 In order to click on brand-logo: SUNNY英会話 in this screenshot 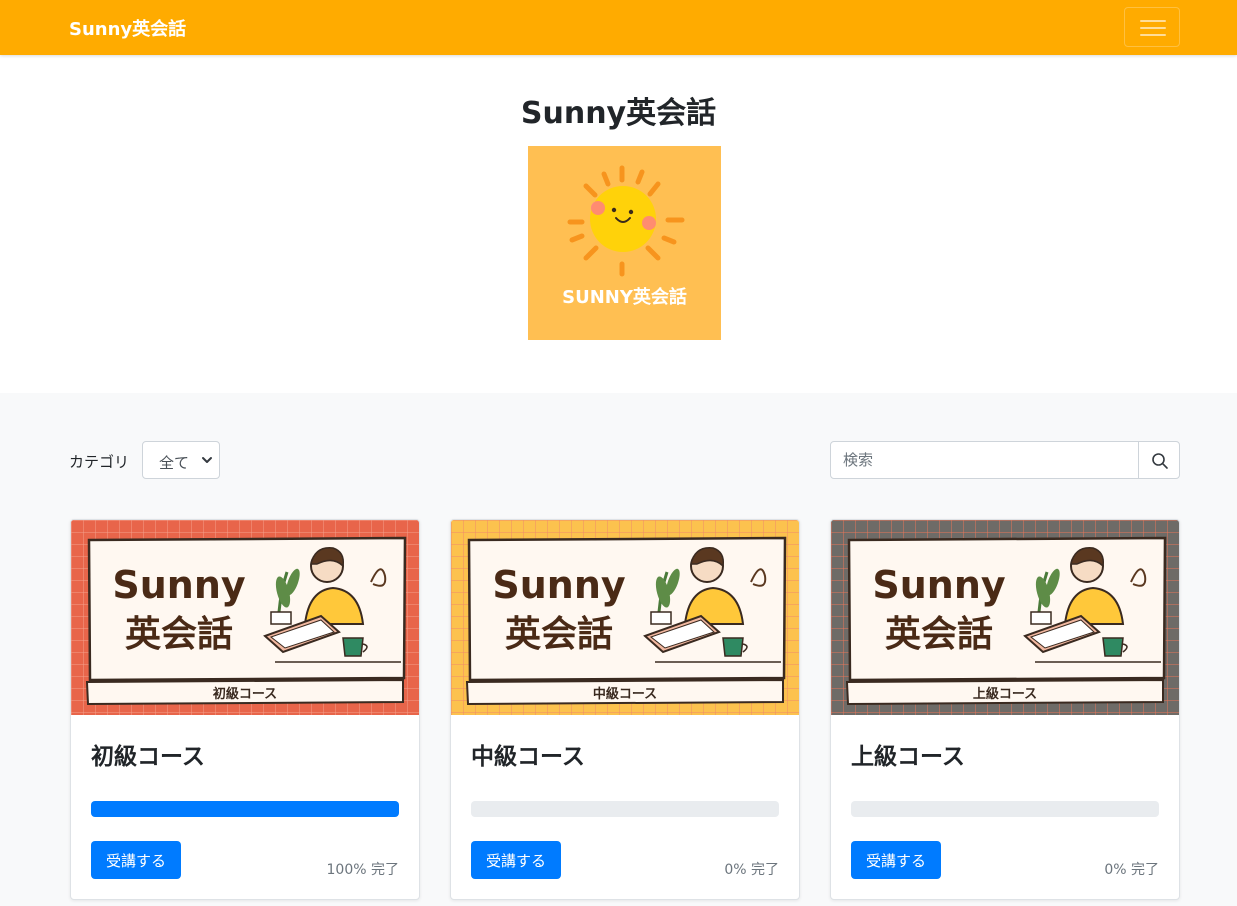, I will do `click(624, 243)`.